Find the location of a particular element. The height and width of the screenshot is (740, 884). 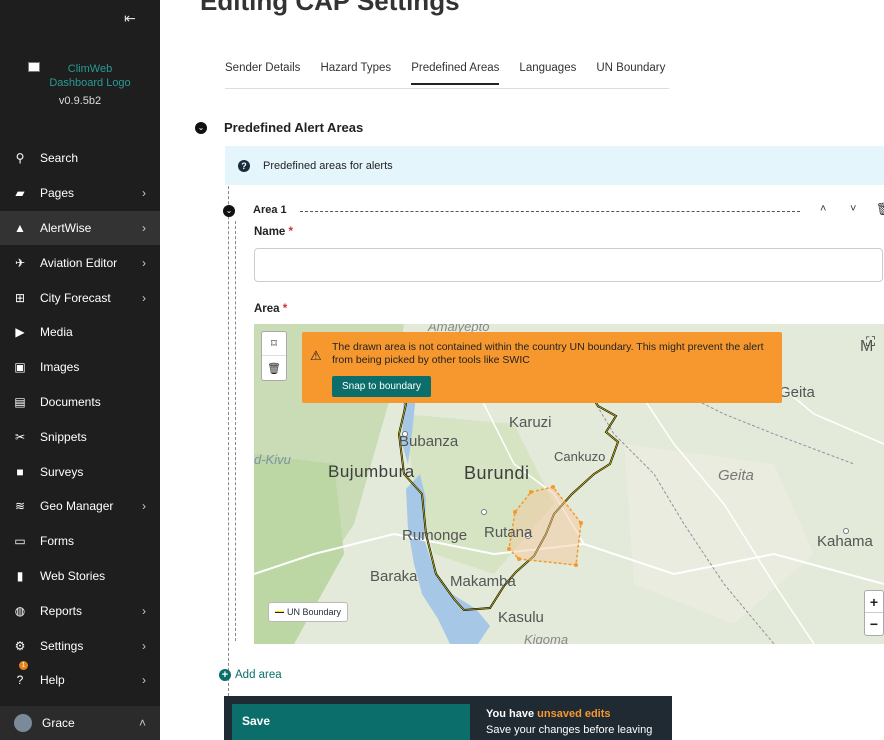

place-label: Kasulu is located at coordinates (521, 617).